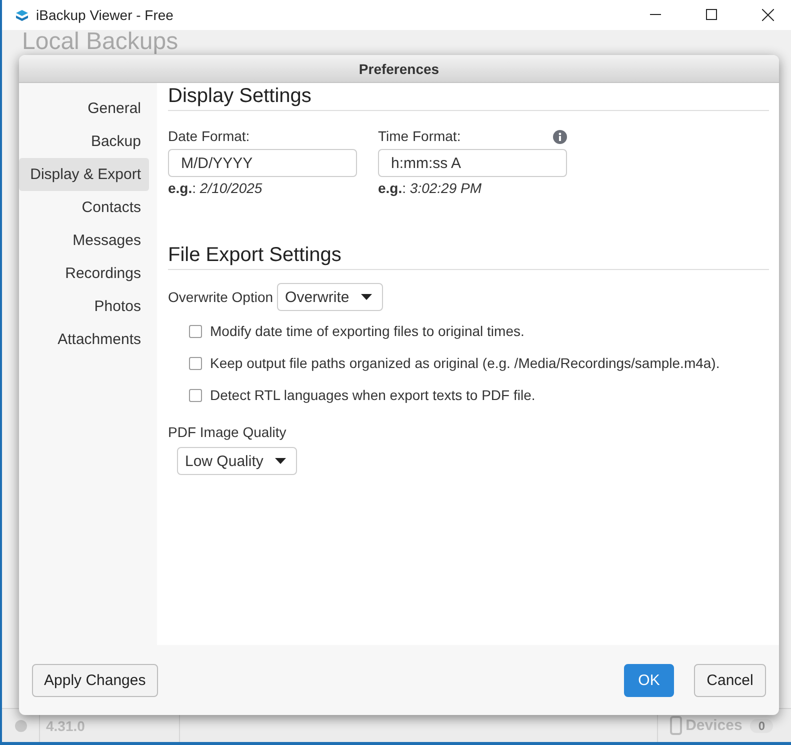 Image resolution: width=791 pixels, height=745 pixels. I want to click on phone-icon, so click(676, 725).